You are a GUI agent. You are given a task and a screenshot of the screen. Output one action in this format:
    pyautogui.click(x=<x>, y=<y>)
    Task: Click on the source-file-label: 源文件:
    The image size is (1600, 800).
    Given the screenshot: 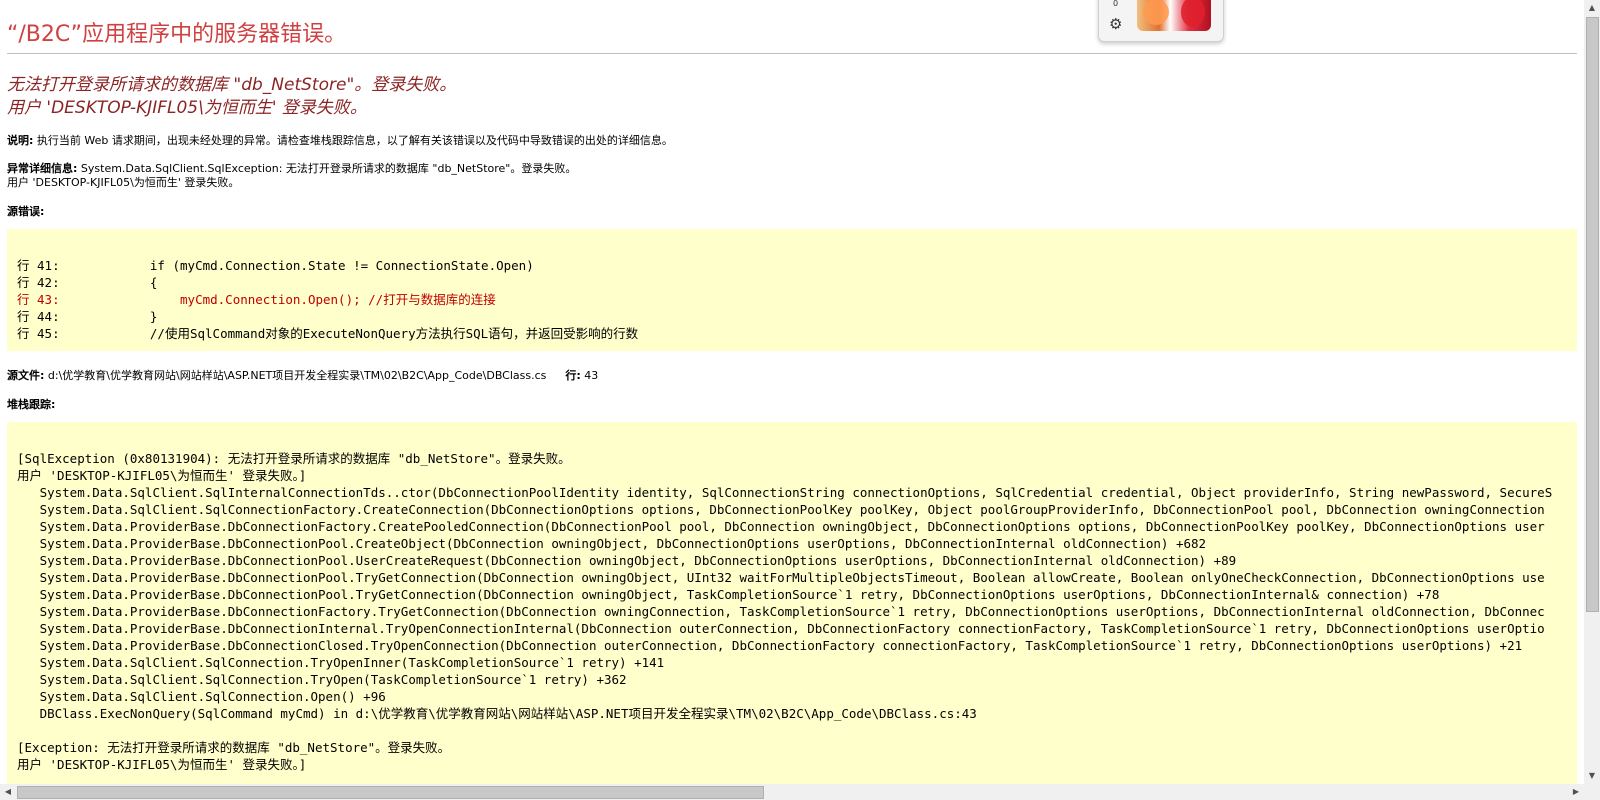 What is the action you would take?
    pyautogui.click(x=26, y=375)
    